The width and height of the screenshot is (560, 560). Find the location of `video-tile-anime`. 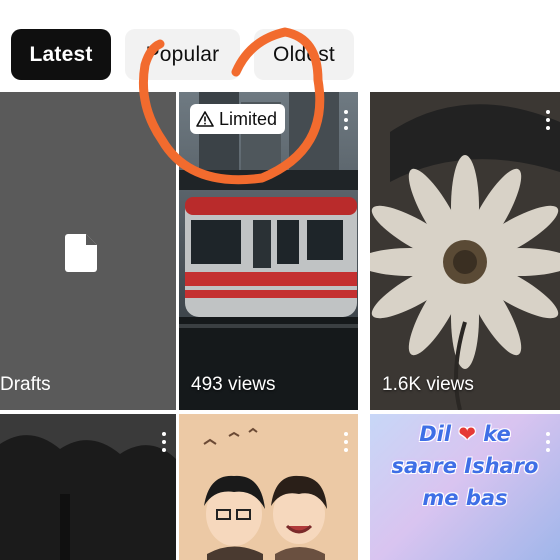

video-tile-anime is located at coordinates (268, 487).